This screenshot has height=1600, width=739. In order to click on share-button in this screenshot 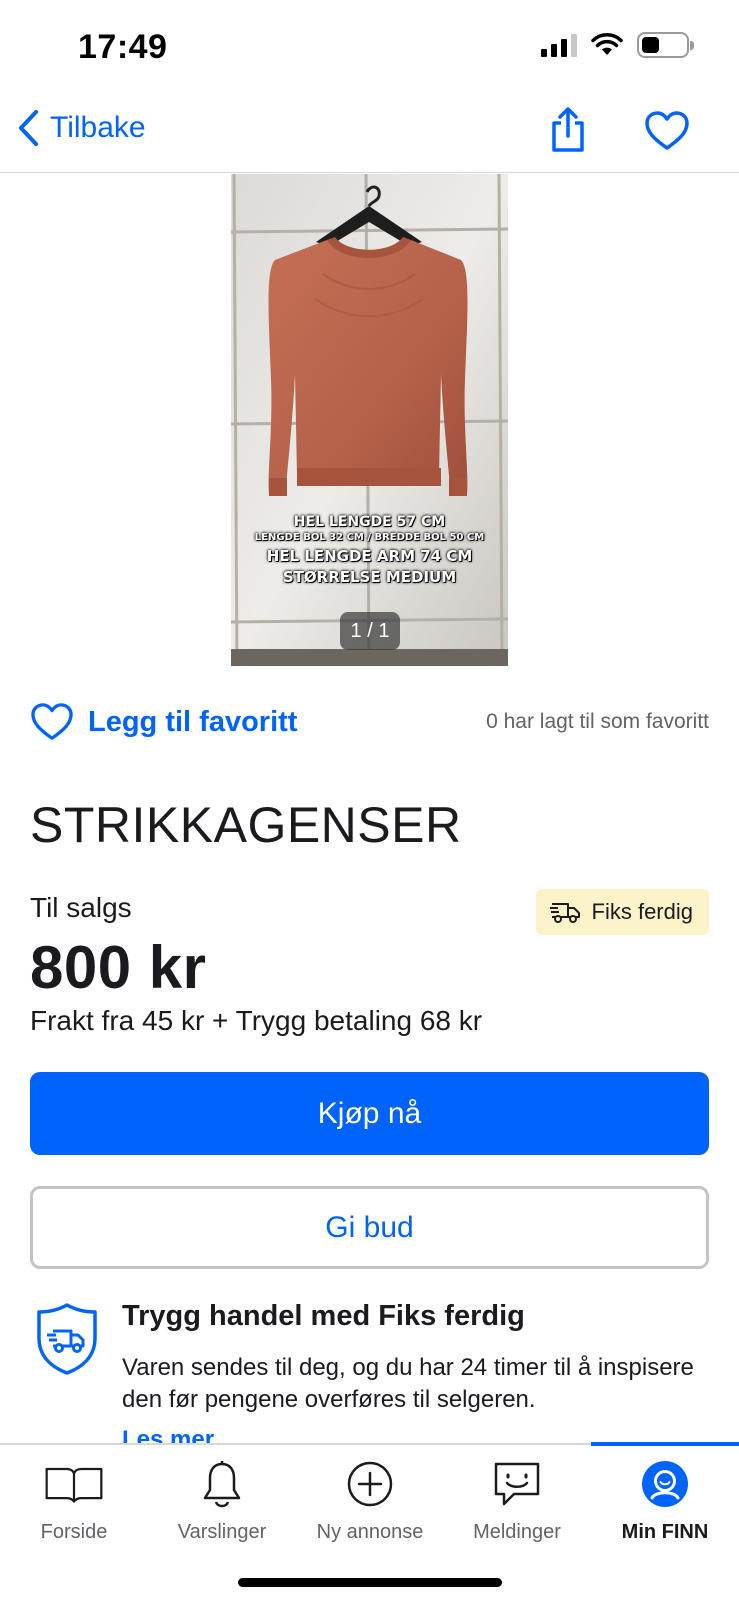, I will do `click(568, 130)`.